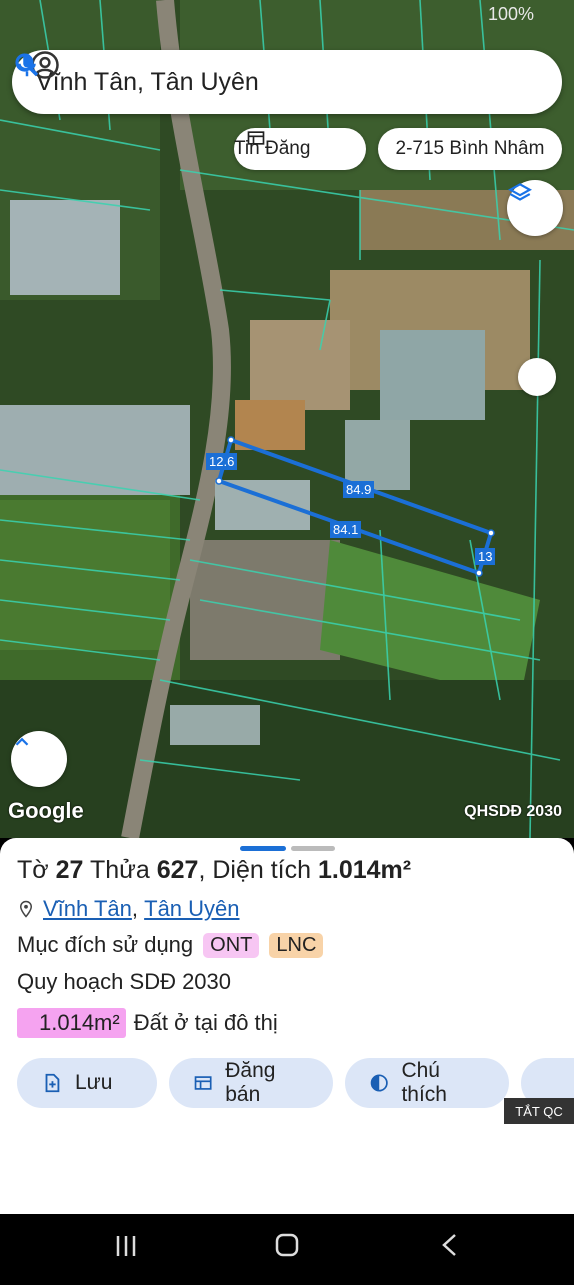 This screenshot has height=1285, width=574. I want to click on map-drag-handle, so click(537, 377).